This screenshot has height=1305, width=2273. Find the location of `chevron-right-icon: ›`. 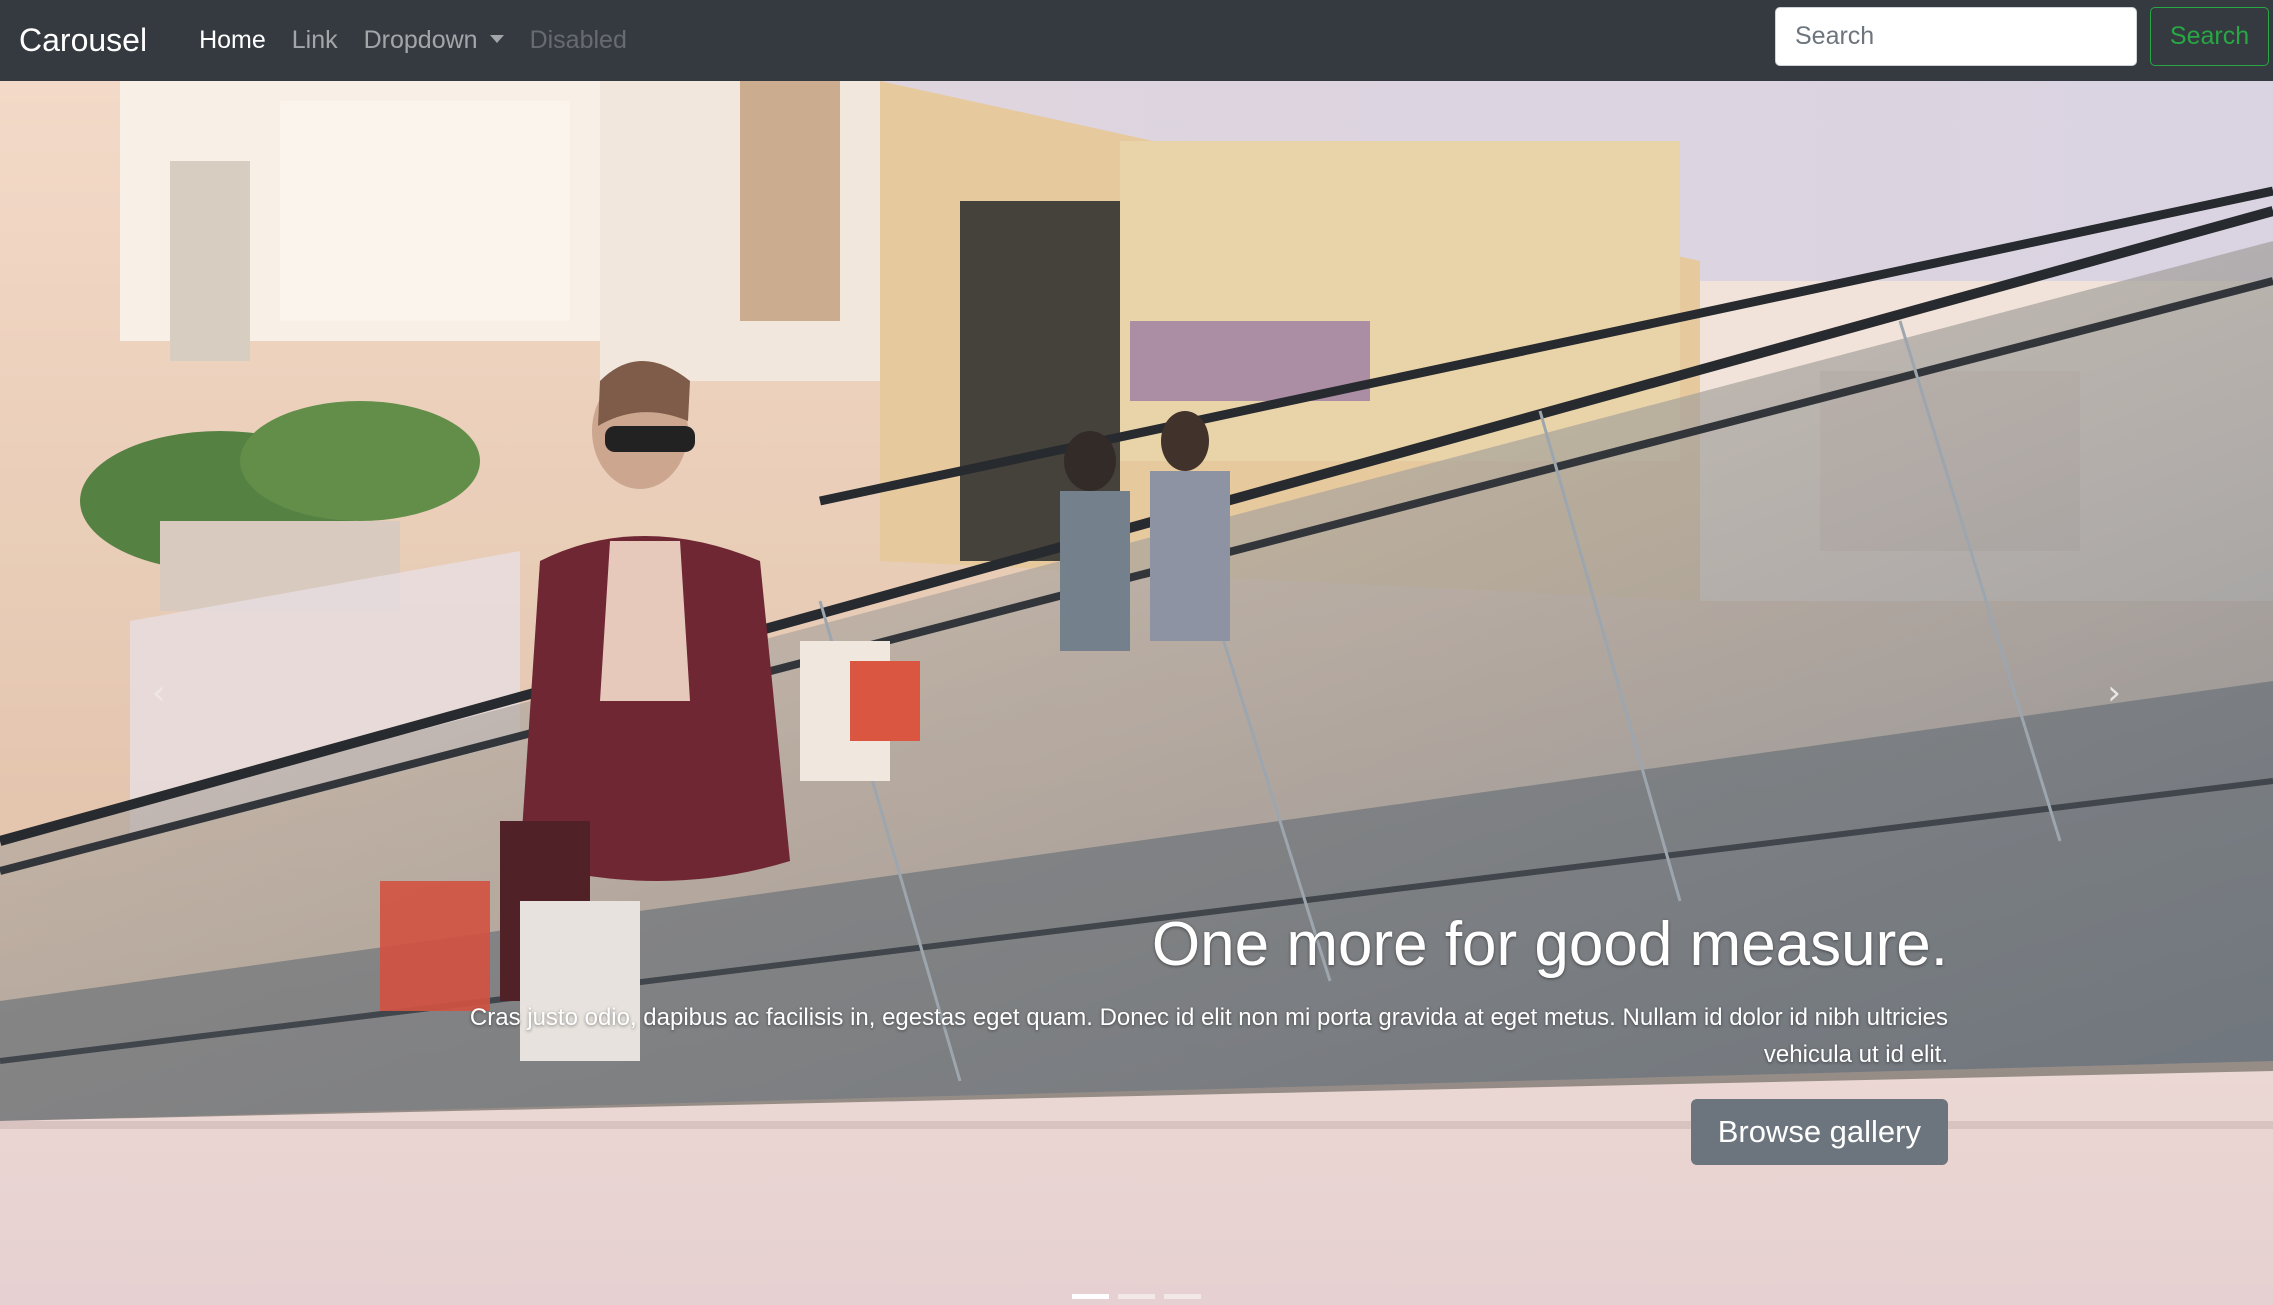

chevron-right-icon: › is located at coordinates (2114, 693).